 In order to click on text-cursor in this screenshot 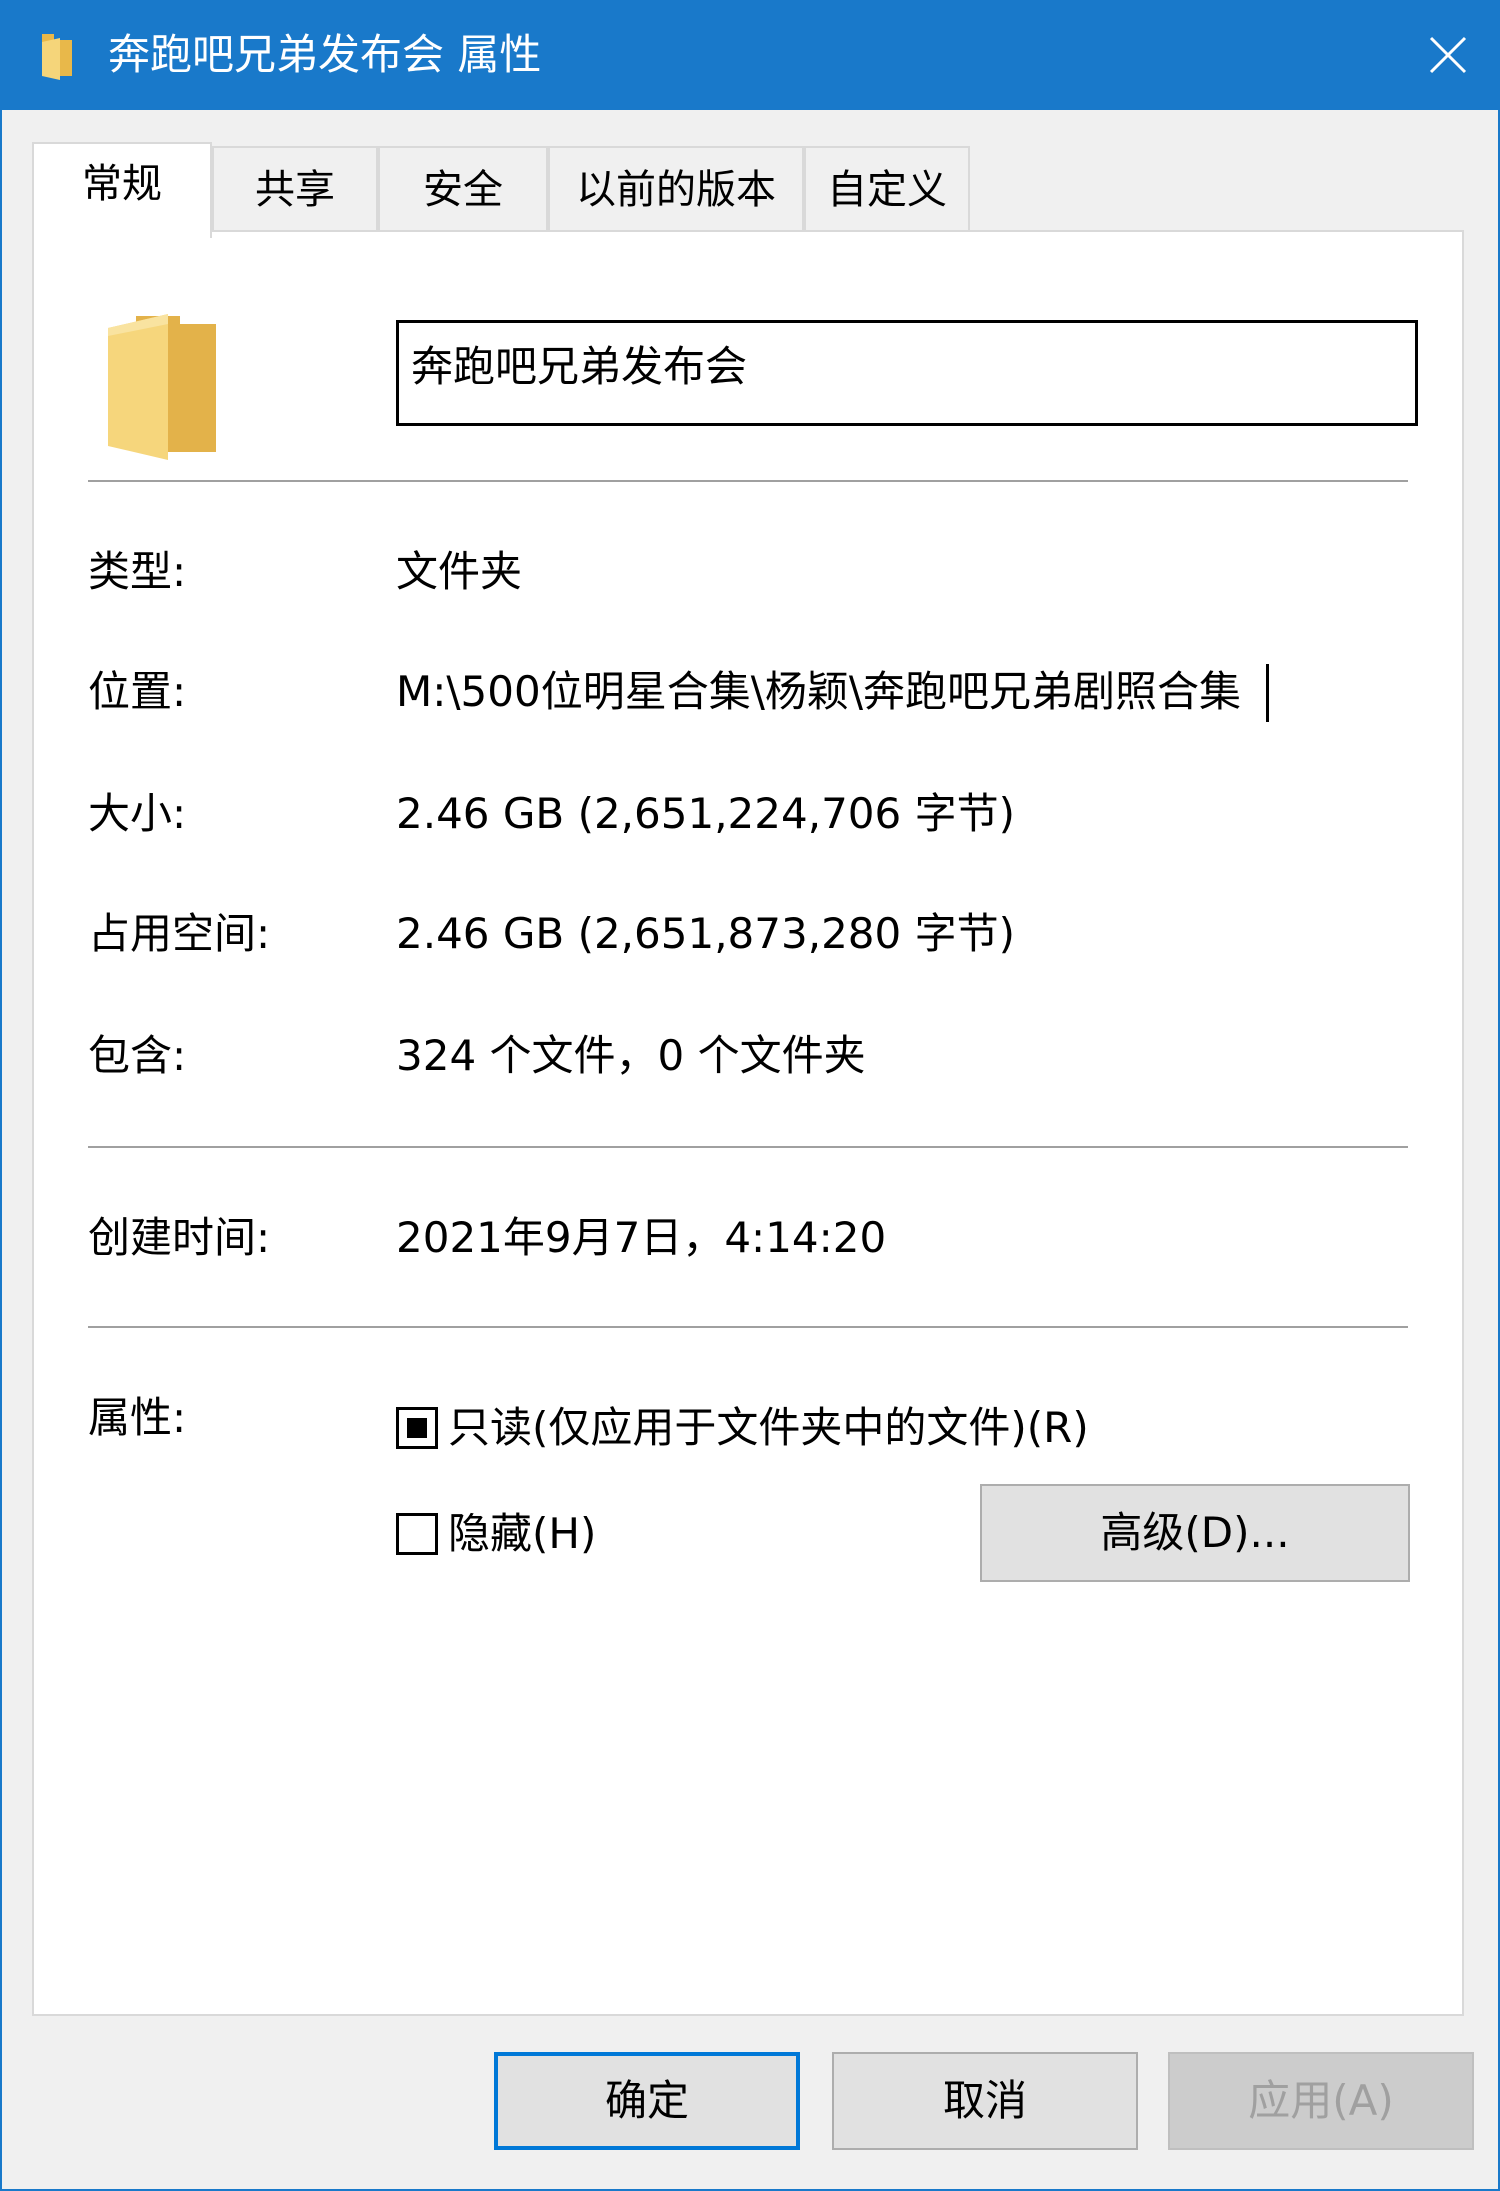, I will do `click(1267, 693)`.